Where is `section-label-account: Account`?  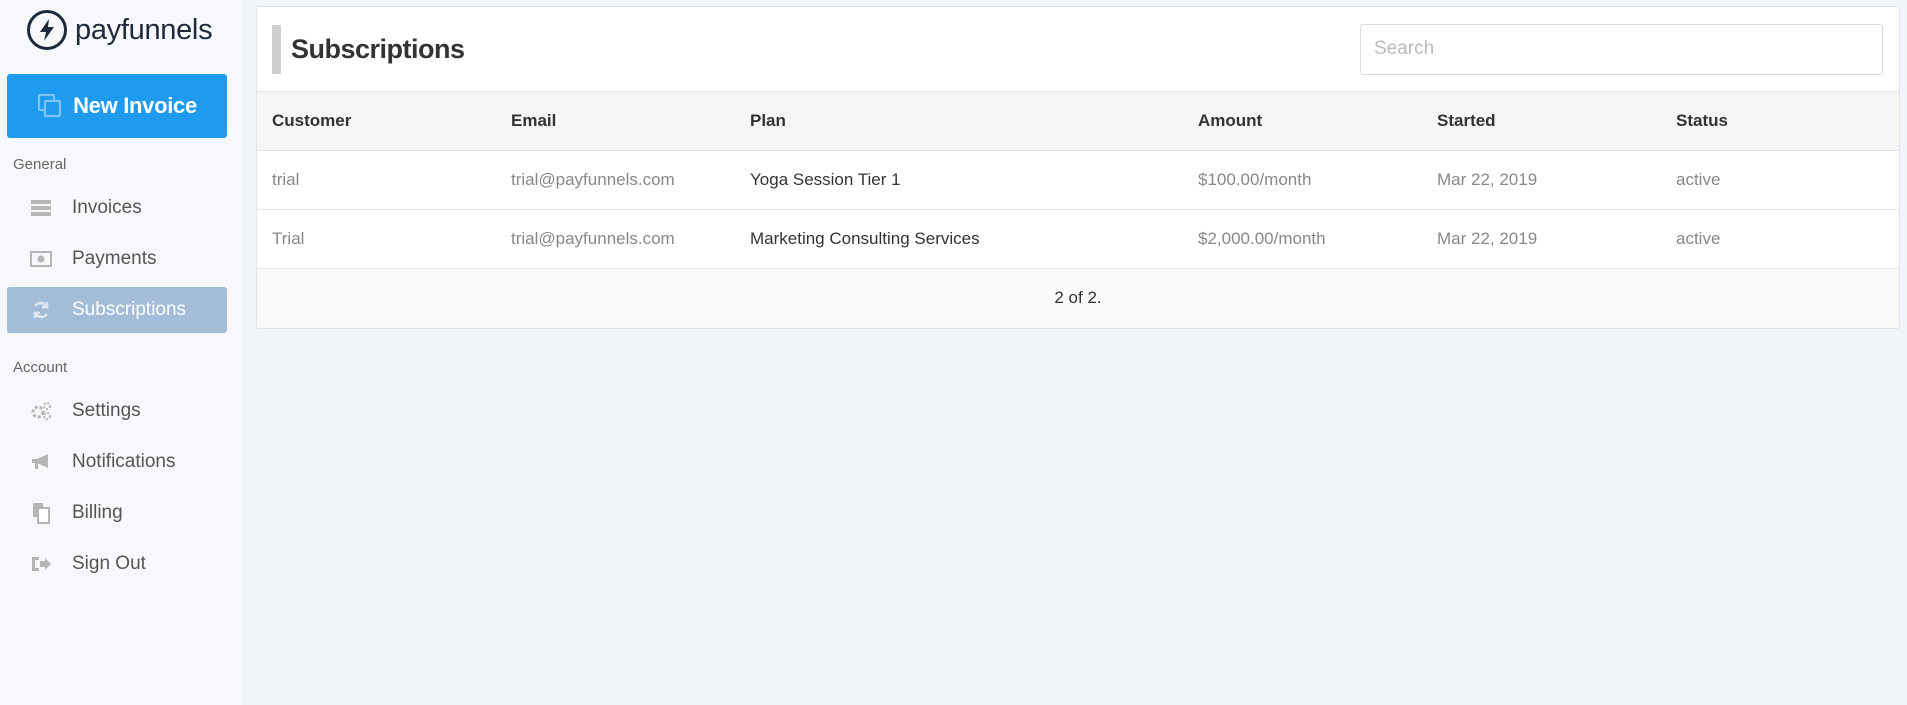 section-label-account: Account is located at coordinates (40, 367).